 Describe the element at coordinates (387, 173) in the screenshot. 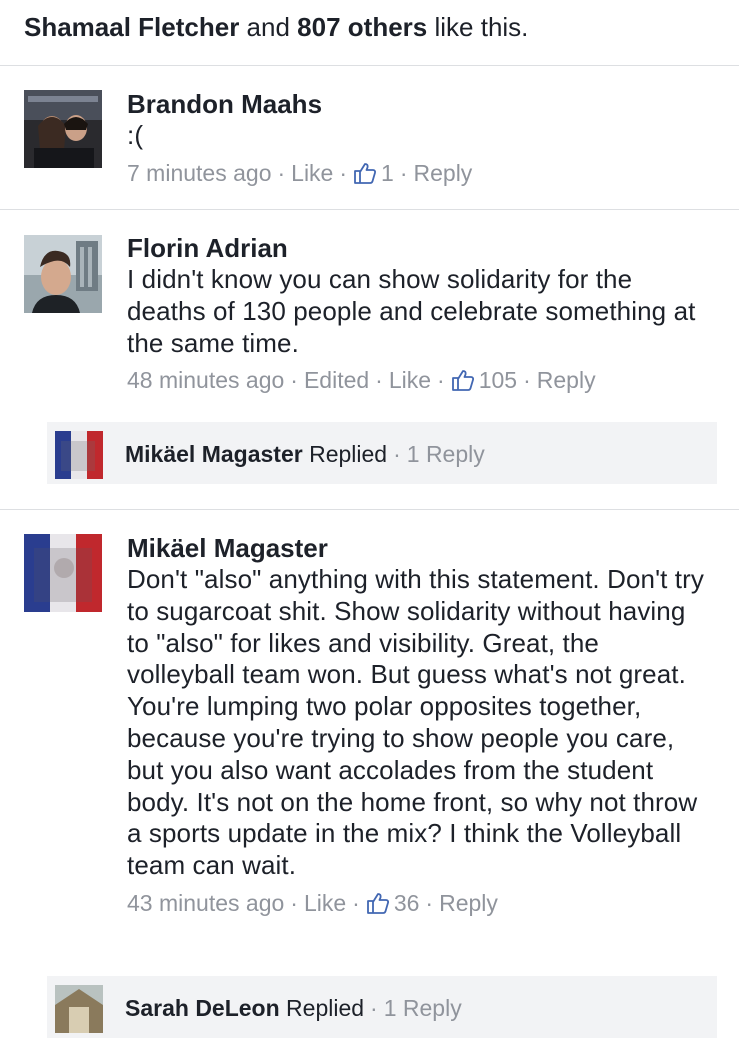

I see `like-count: 1` at that location.